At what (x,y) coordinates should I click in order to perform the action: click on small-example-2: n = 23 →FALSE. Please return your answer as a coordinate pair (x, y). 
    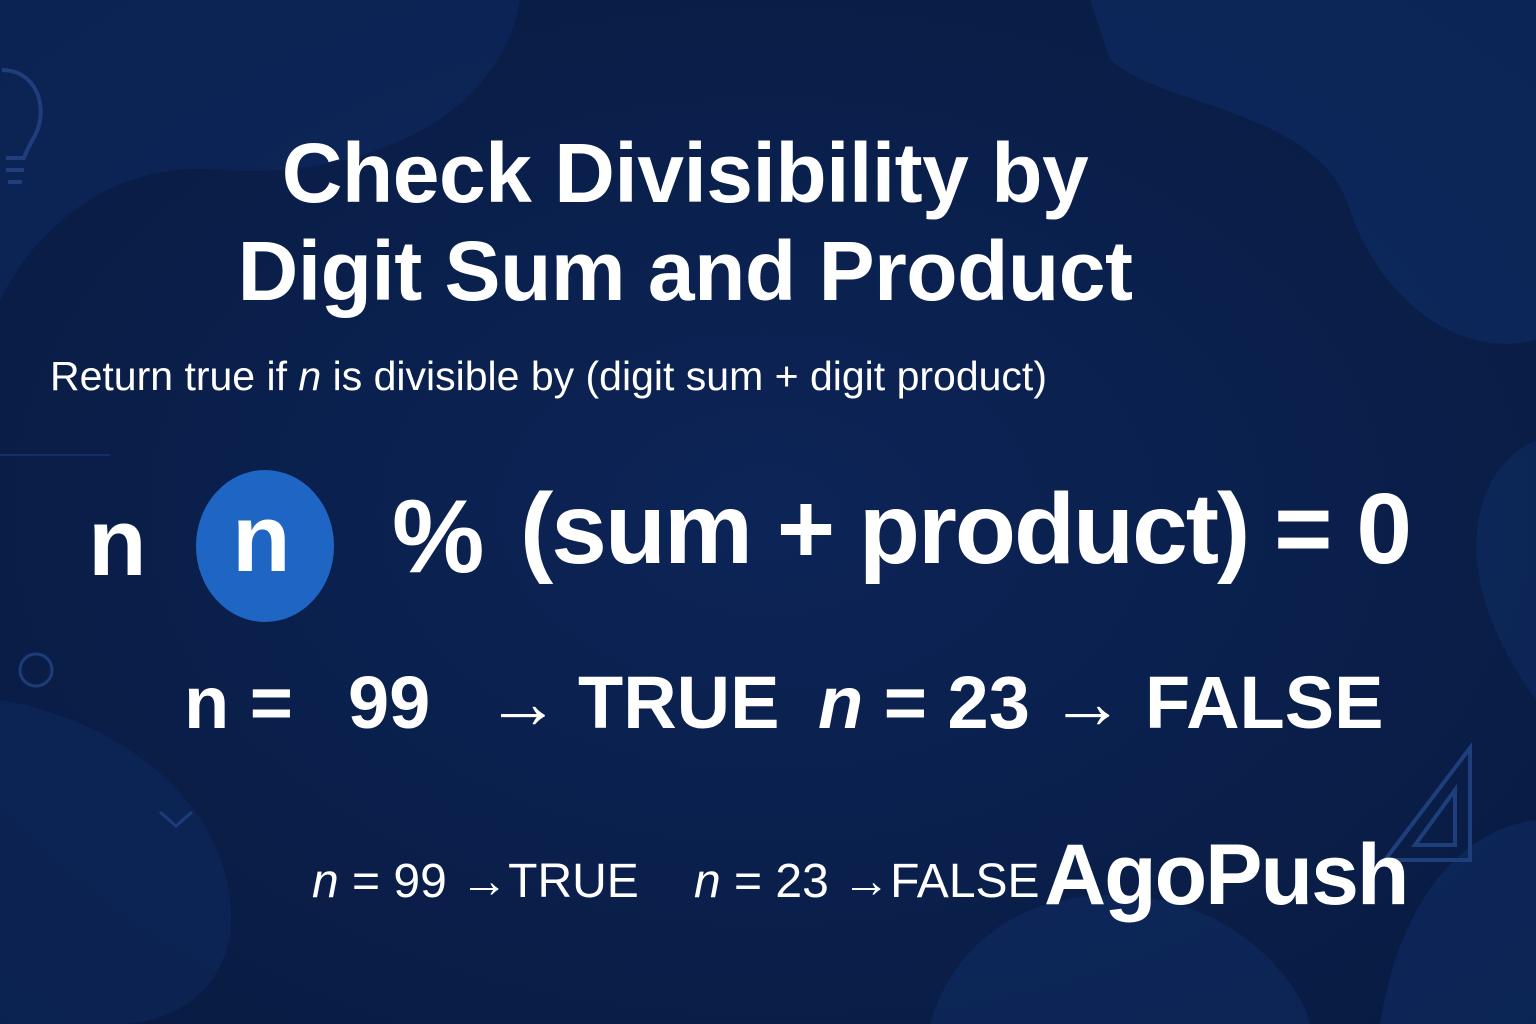
    Looking at the image, I should click on (867, 881).